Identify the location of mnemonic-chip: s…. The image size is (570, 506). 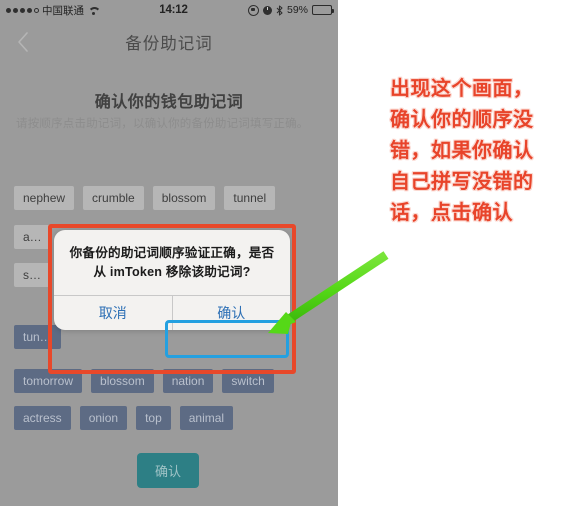
(32, 275).